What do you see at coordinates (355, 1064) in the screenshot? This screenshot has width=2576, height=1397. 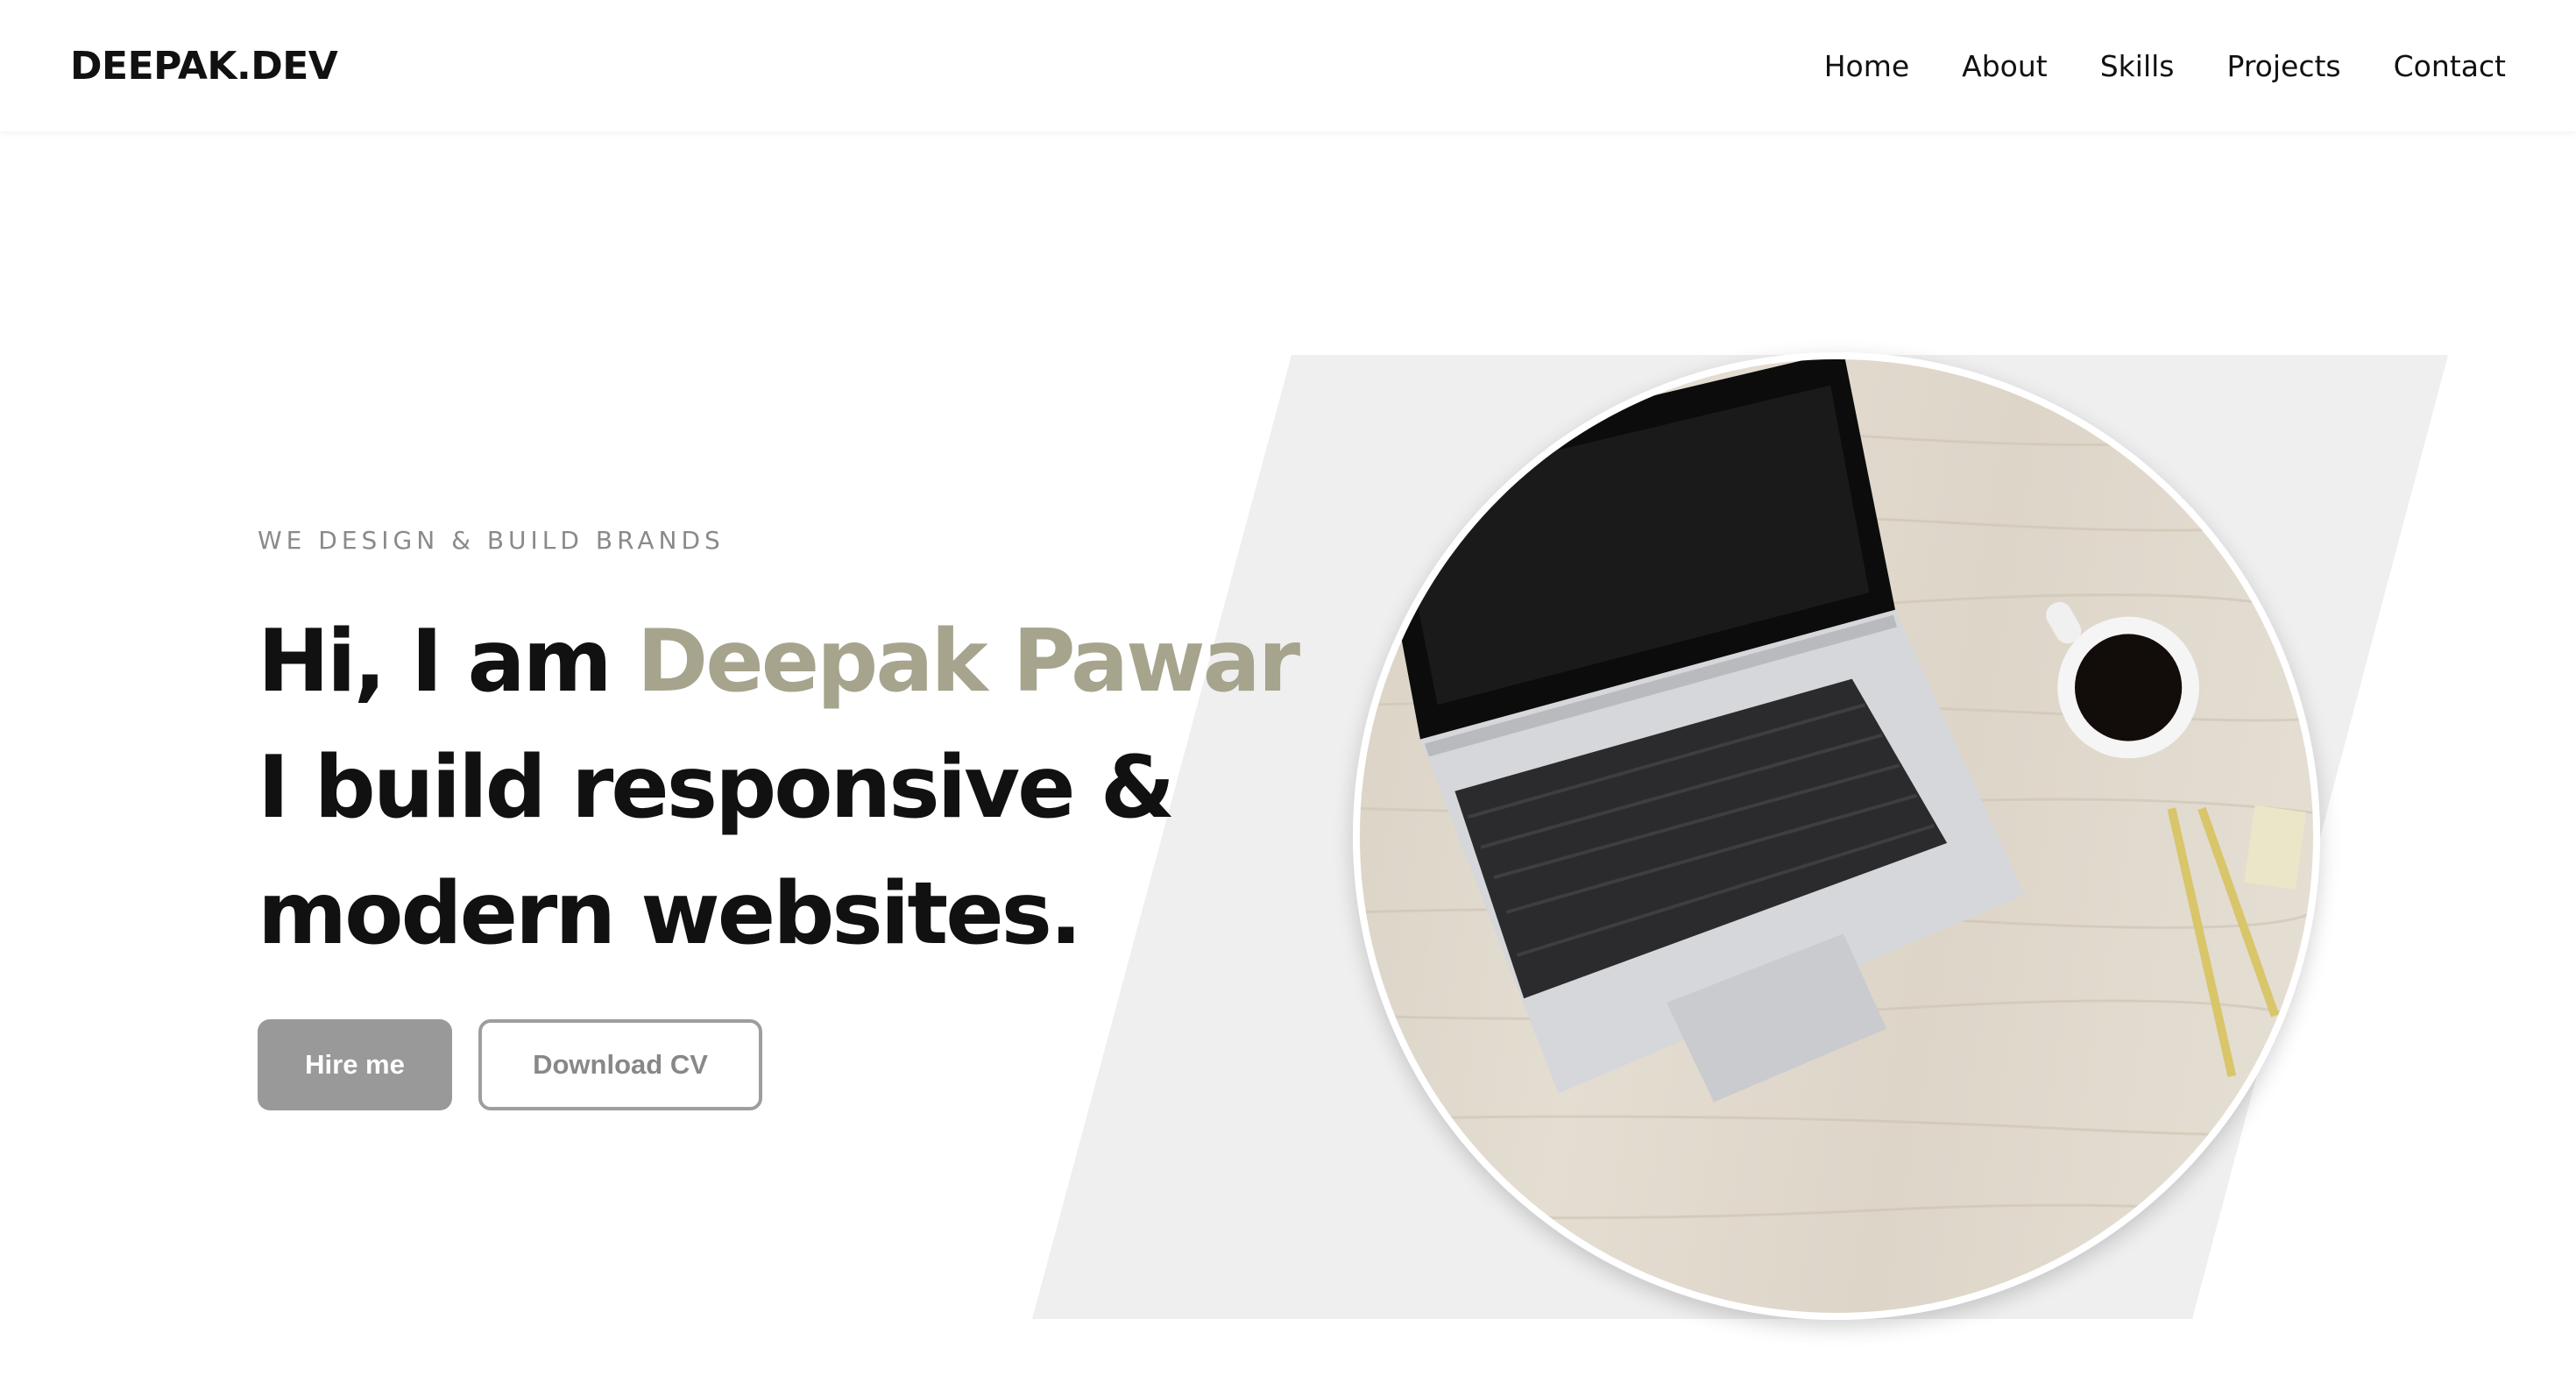 I see `hire-me-button: Hire me` at bounding box center [355, 1064].